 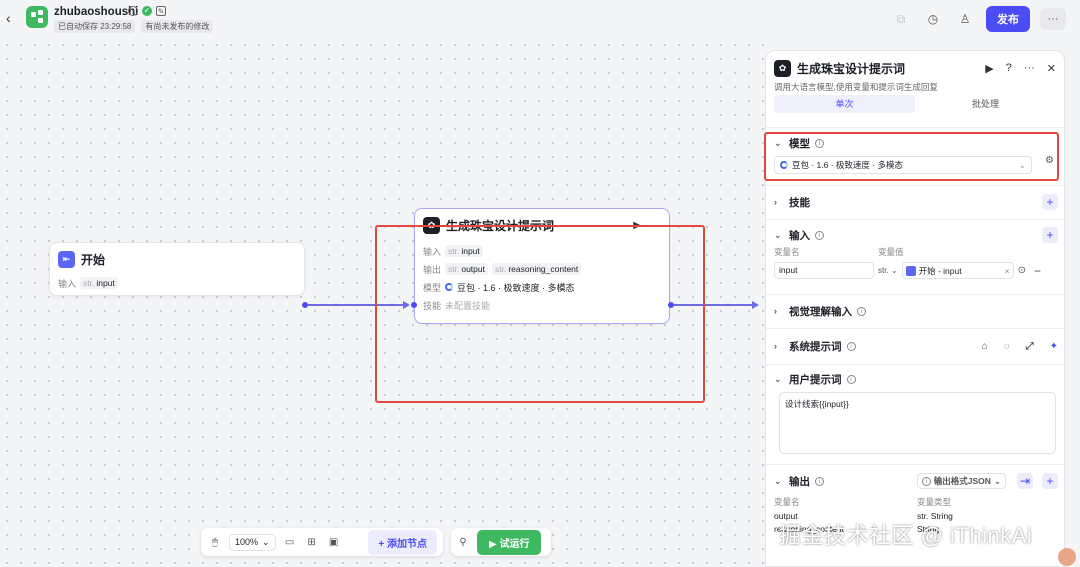 I want to click on panel-more-icon: ···, so click(x=1029, y=68).